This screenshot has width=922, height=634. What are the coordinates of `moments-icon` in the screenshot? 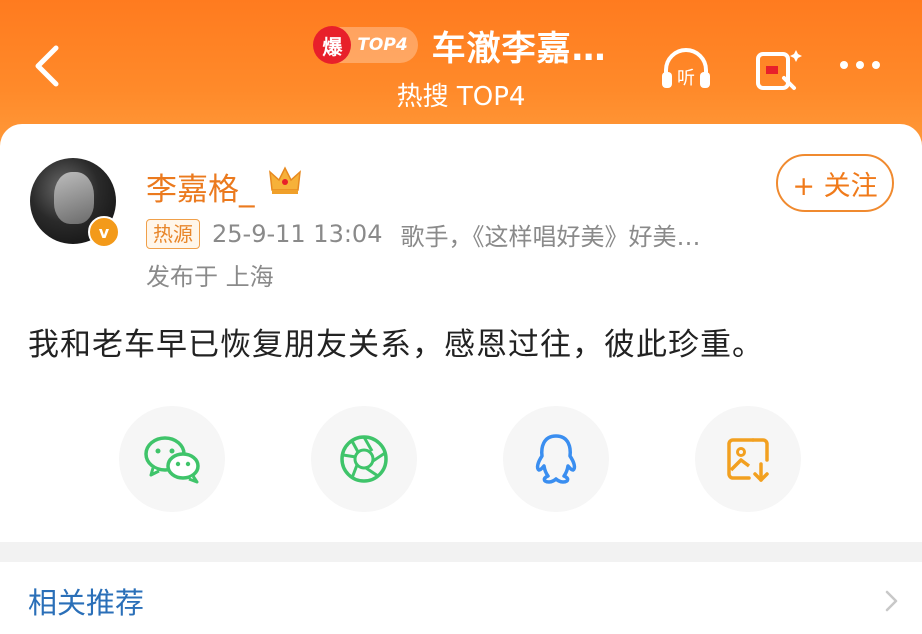 It's located at (364, 459).